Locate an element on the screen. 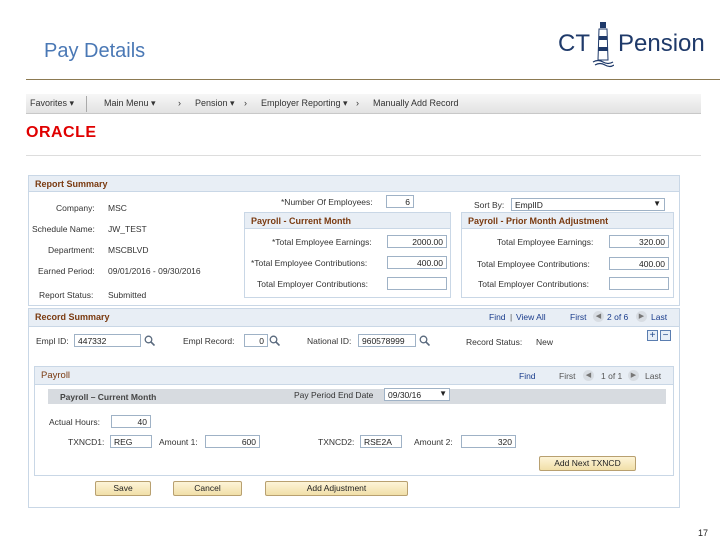 The width and height of the screenshot is (720, 540). schedule-label: Schedule Name: is located at coordinates (63, 229).